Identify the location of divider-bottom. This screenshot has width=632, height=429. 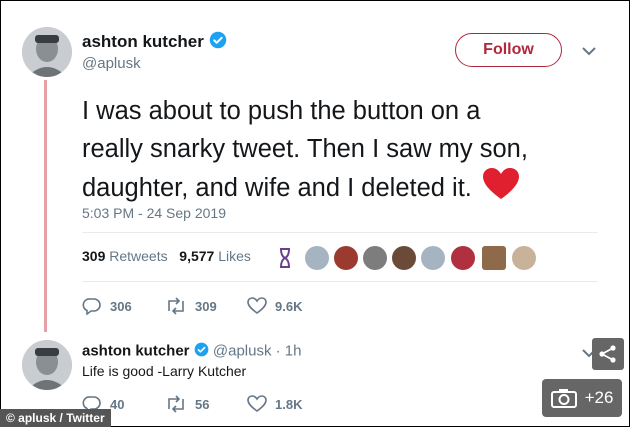
(340, 281).